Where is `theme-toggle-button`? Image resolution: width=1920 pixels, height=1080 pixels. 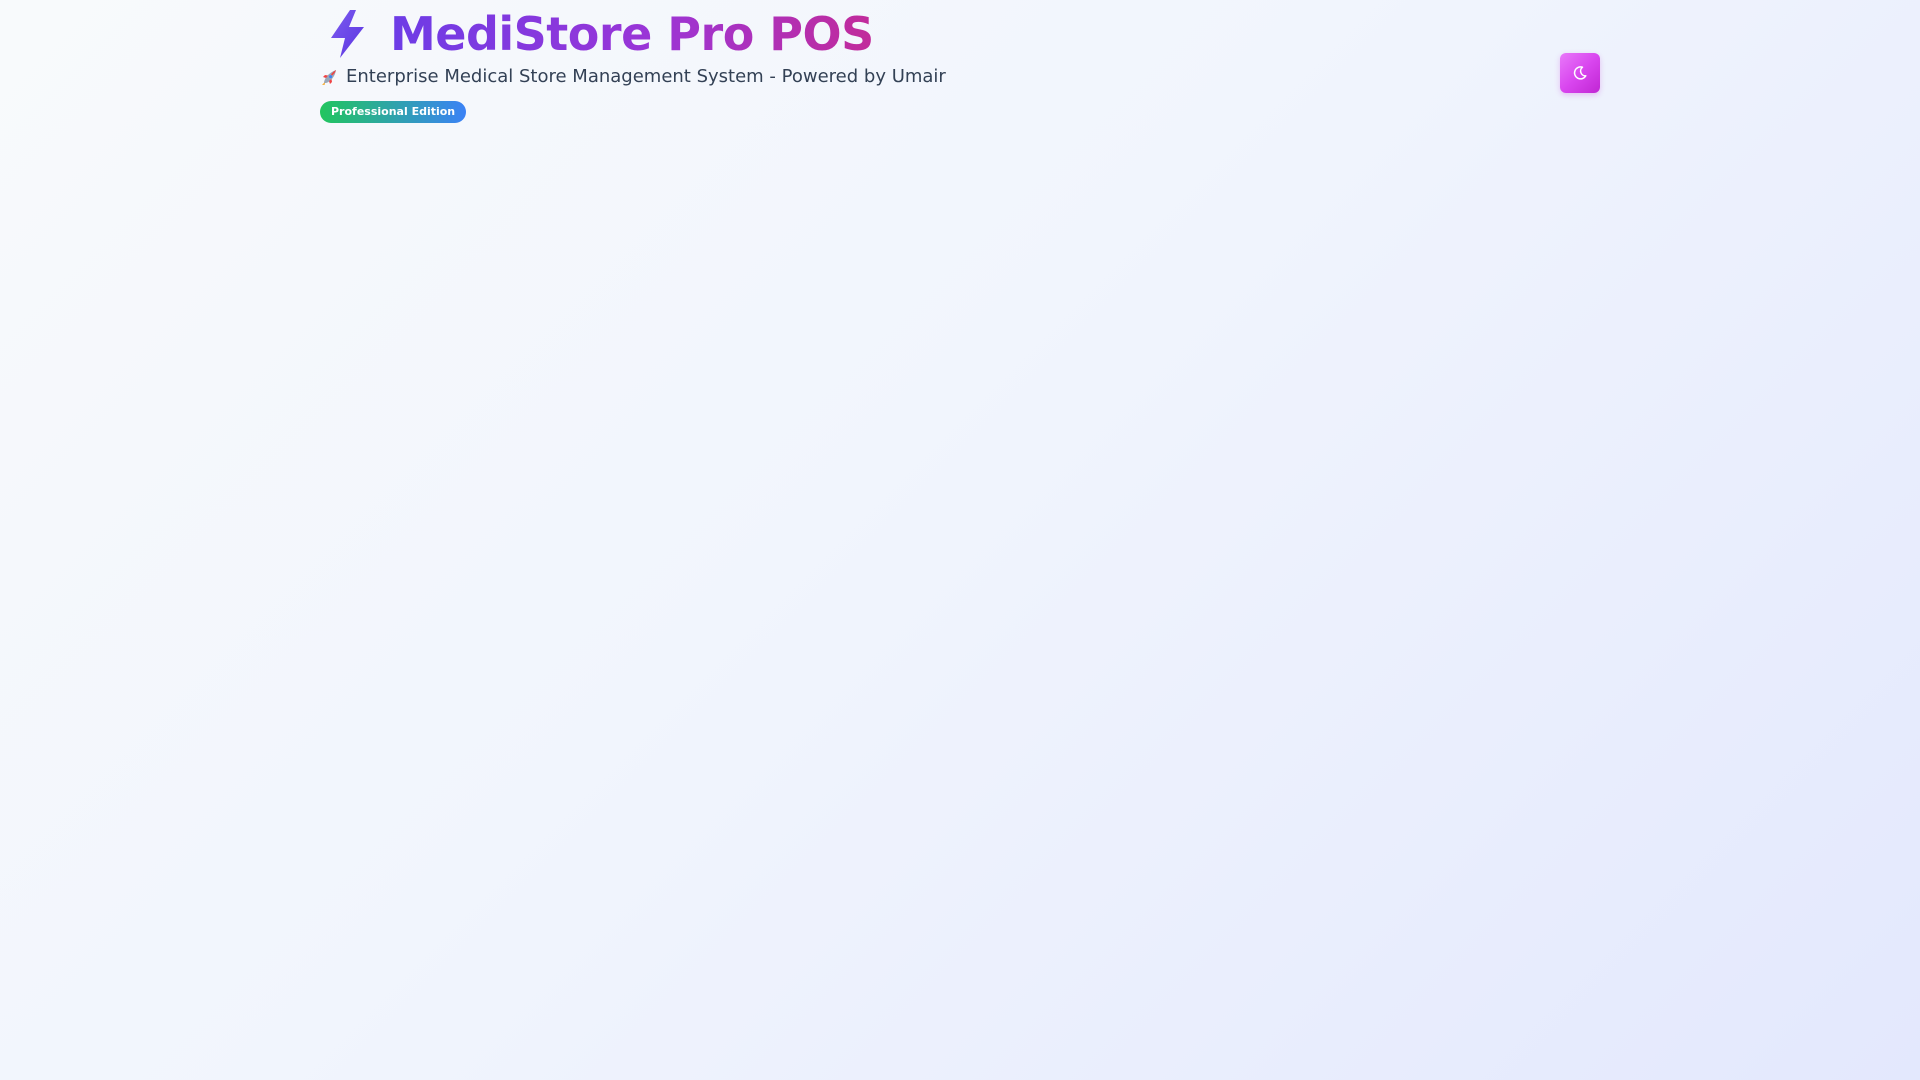 theme-toggle-button is located at coordinates (1580, 73).